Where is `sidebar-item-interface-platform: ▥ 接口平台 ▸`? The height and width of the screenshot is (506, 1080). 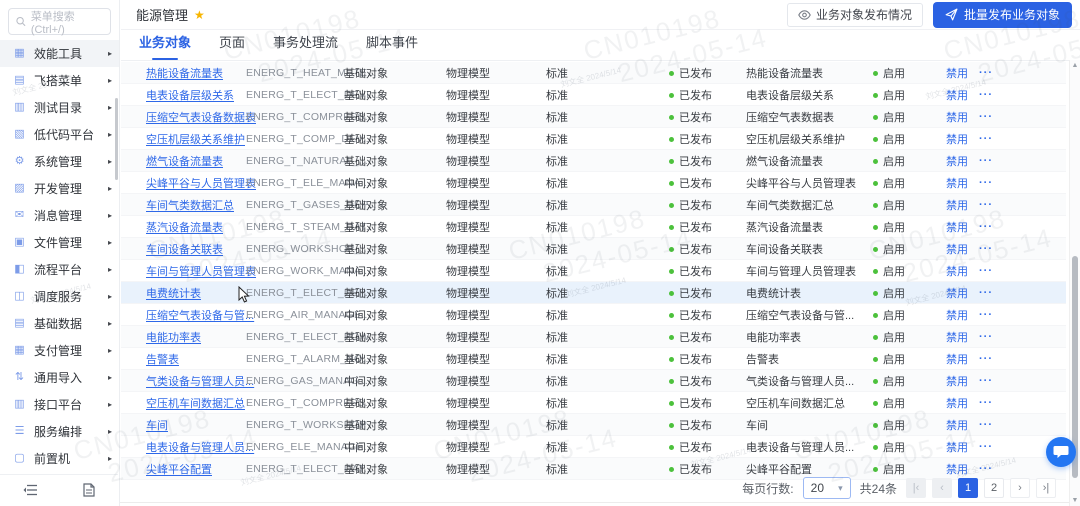 sidebar-item-interface-platform: ▥ 接口平台 ▸ is located at coordinates (59, 404).